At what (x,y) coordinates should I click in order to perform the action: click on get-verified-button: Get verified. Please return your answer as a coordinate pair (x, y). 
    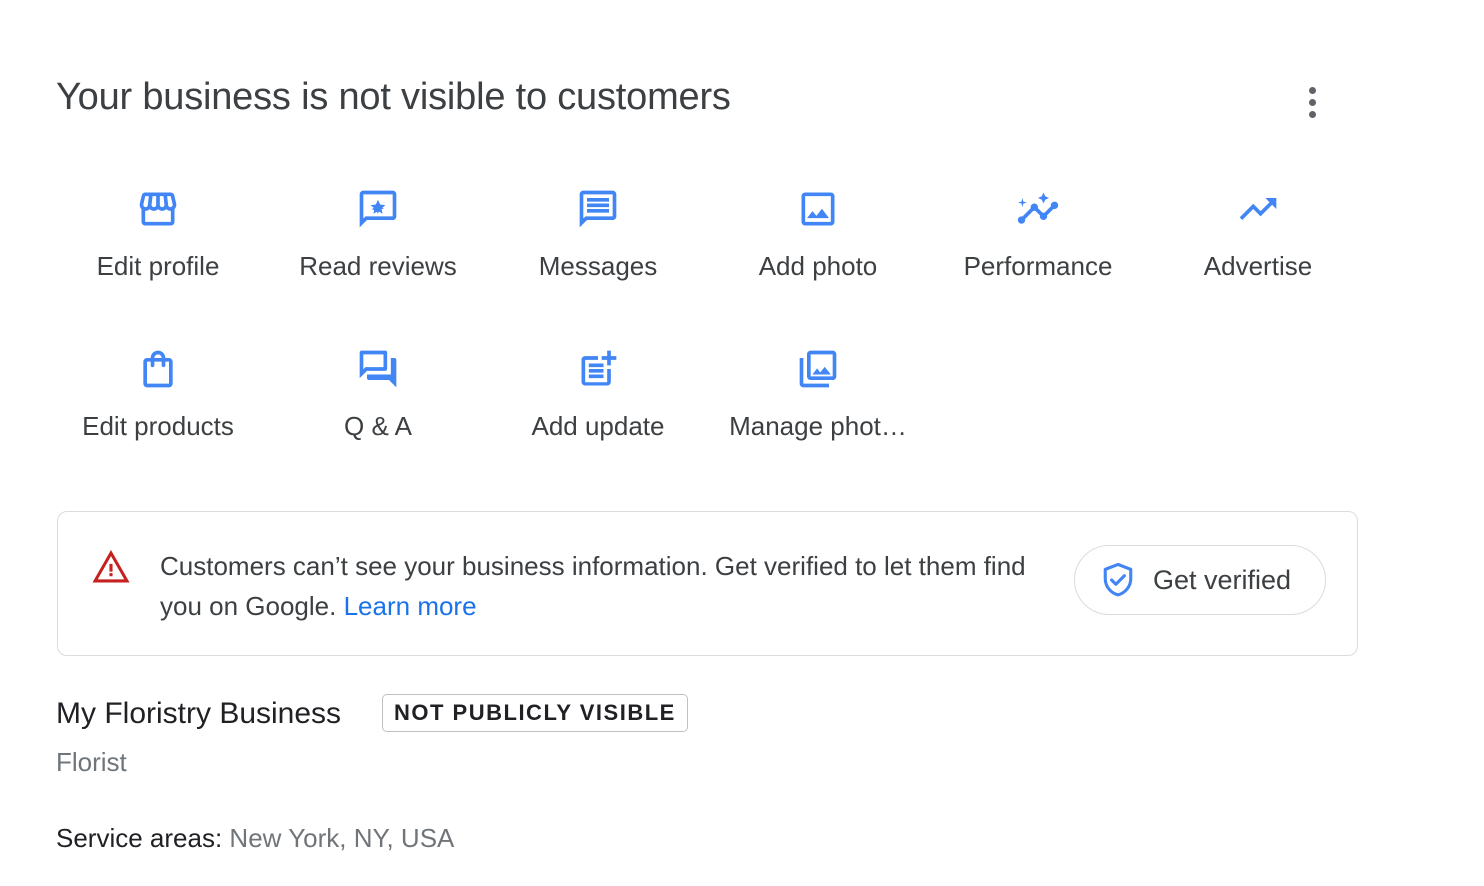
    Looking at the image, I should click on (1200, 580).